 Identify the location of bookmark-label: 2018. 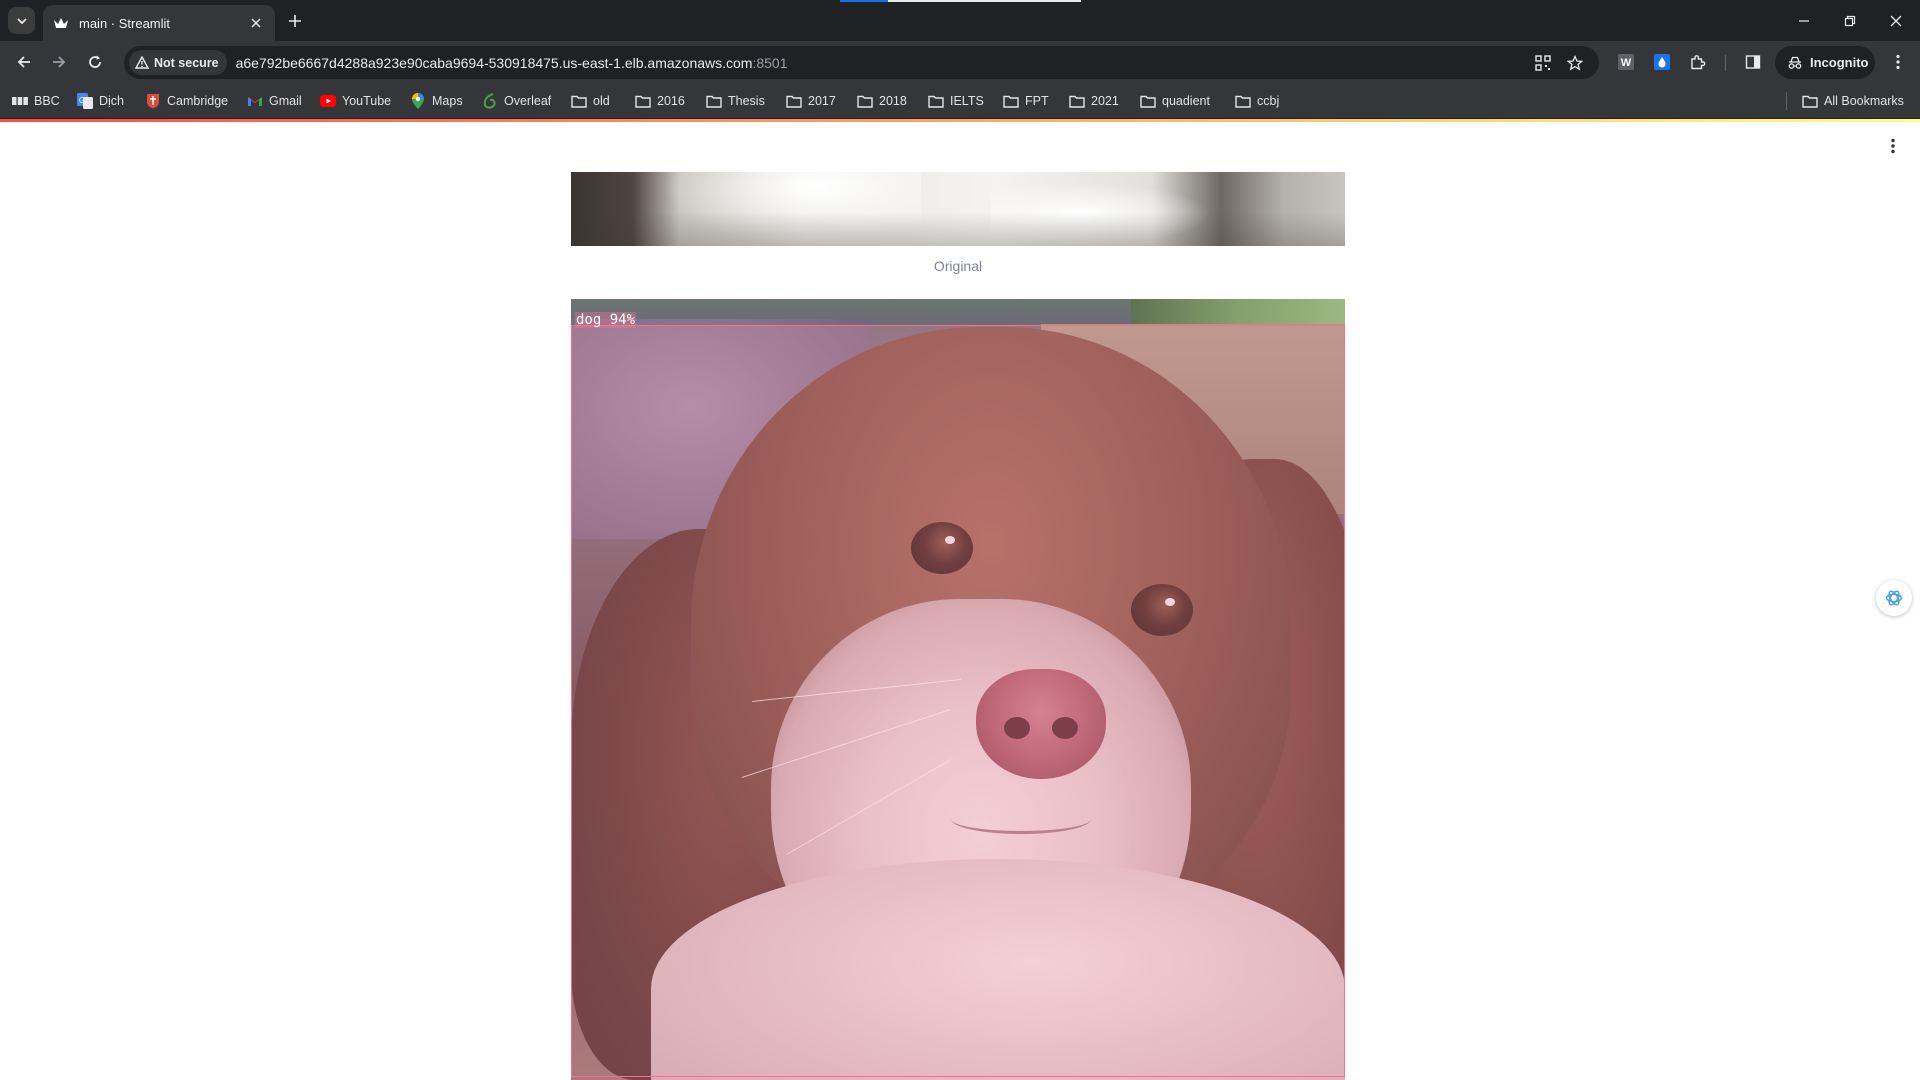
(893, 101).